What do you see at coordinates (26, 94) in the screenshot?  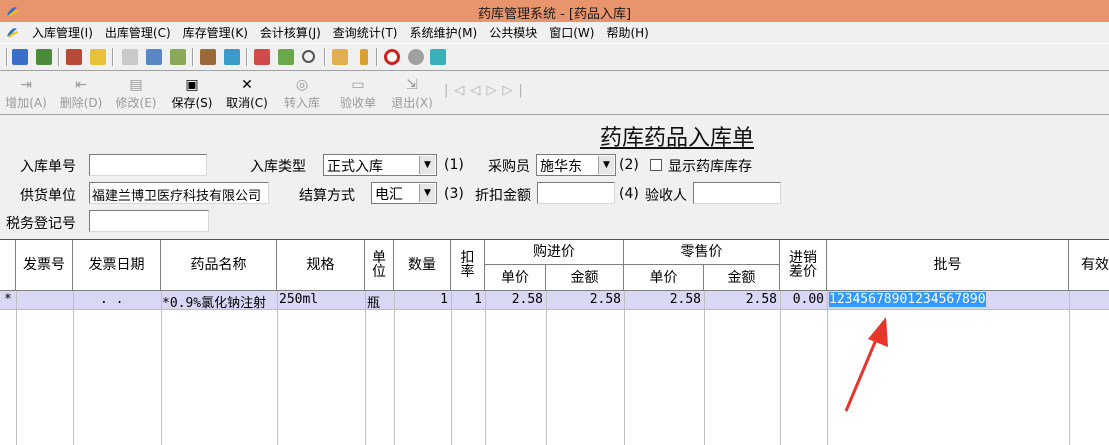 I see `add-button: ⇥ 增加(A)` at bounding box center [26, 94].